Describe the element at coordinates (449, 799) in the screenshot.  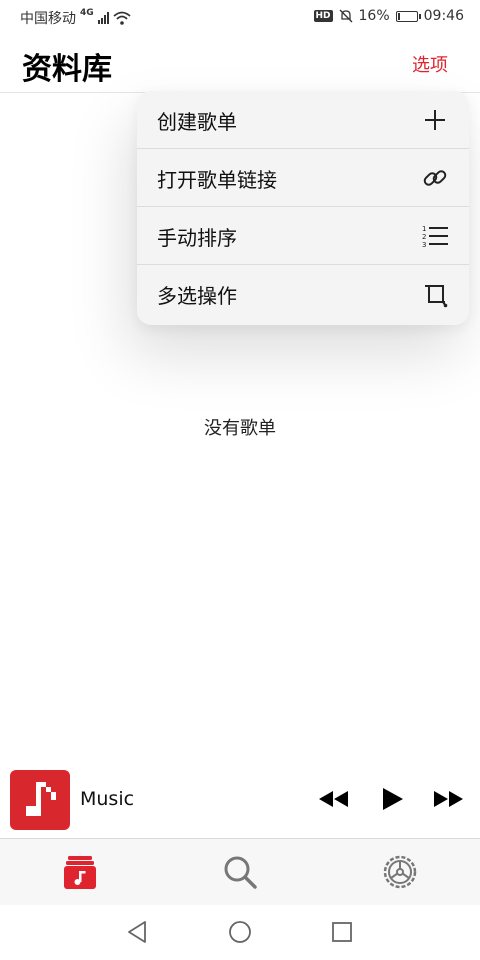
I see `fast-forward-icon` at that location.